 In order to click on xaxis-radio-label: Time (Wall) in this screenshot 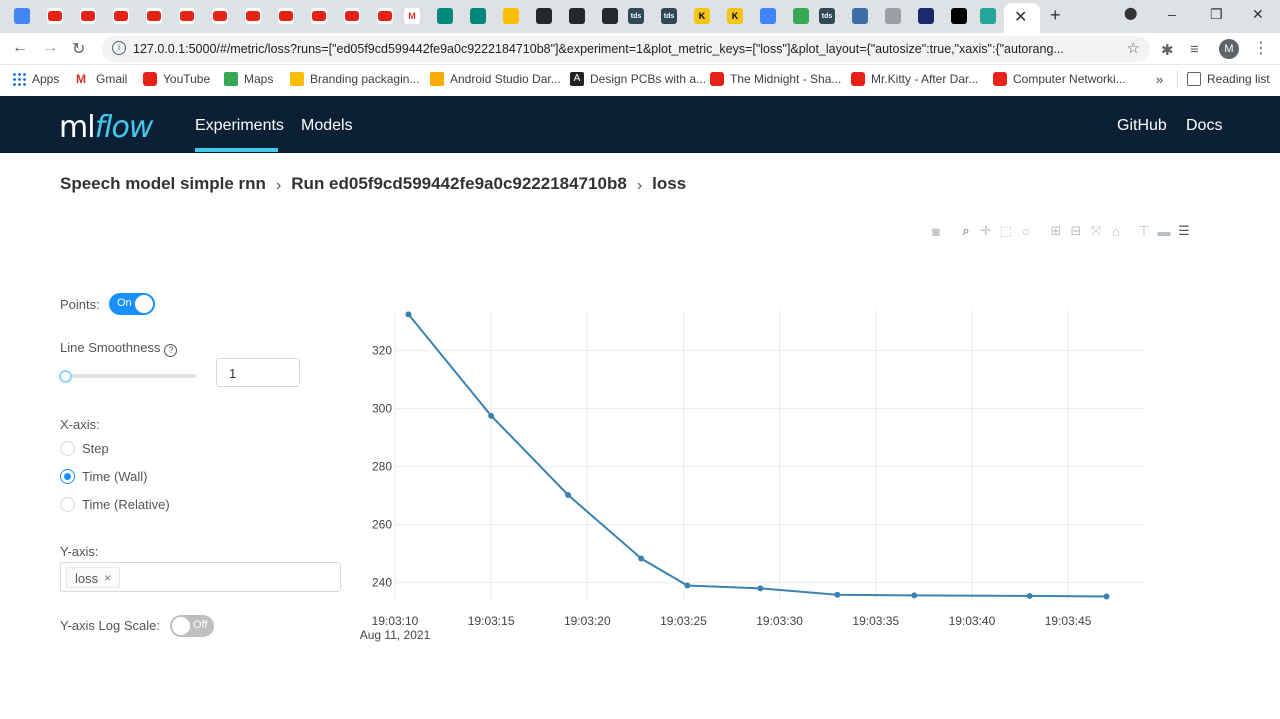, I will do `click(114, 476)`.